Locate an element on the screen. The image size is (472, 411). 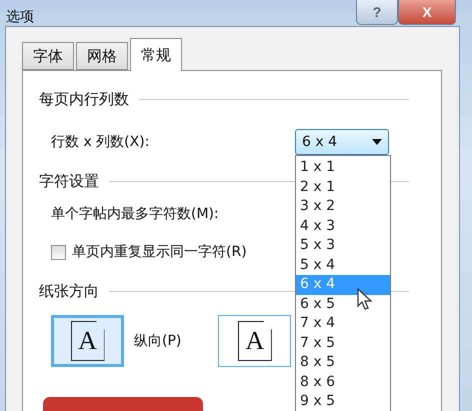
help-button: ? is located at coordinates (377, 12).